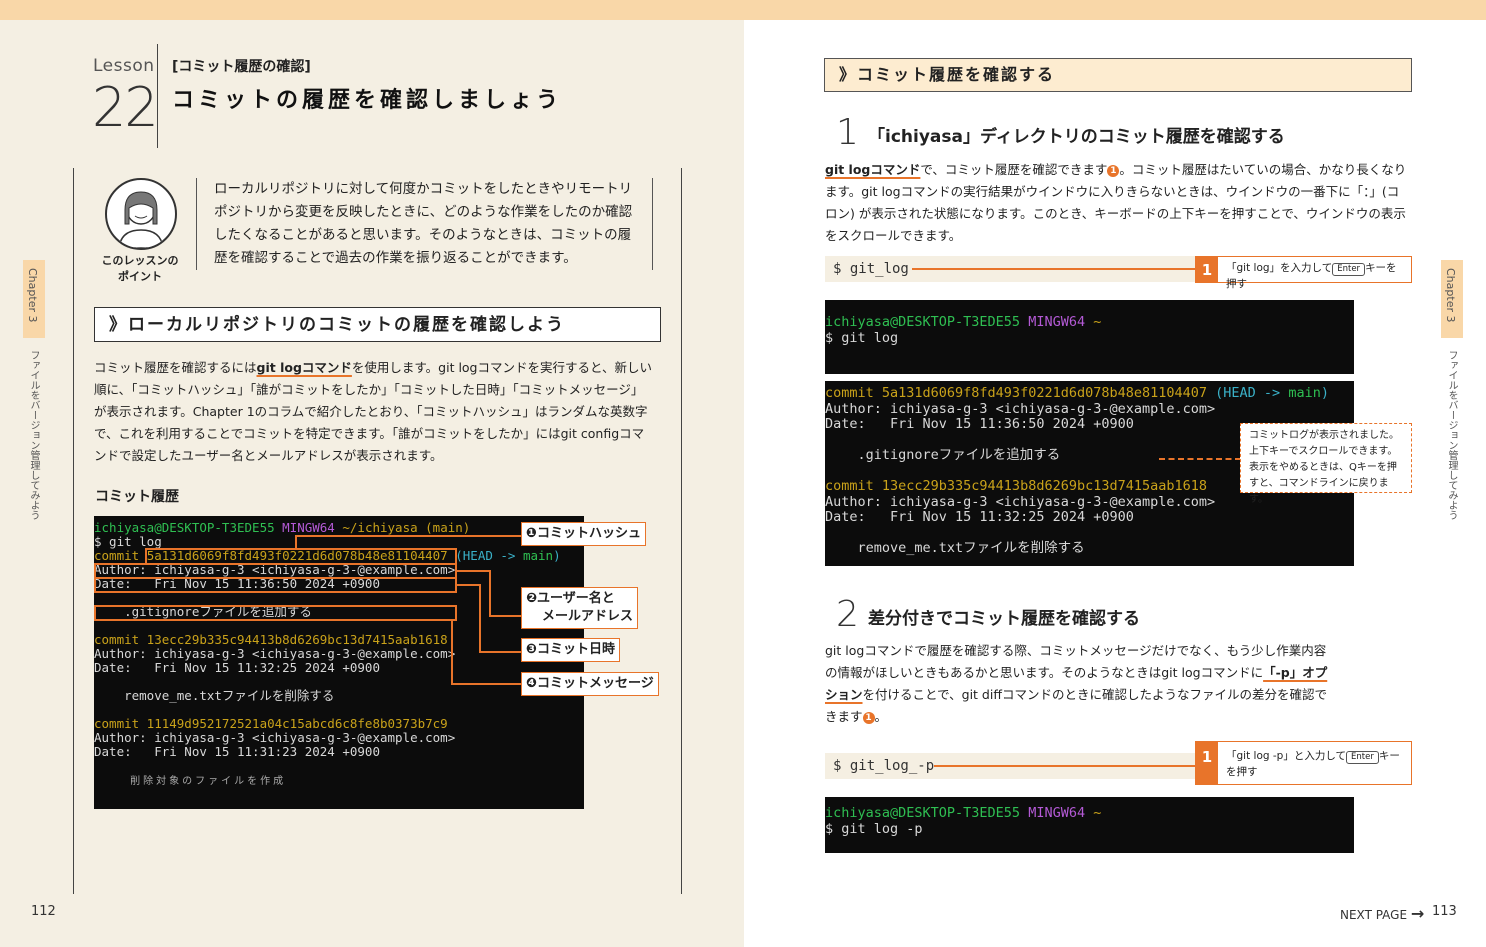 Image resolution: width=1486 pixels, height=947 pixels. Describe the element at coordinates (125, 107) in the screenshot. I see `lesson-number: 22` at that location.